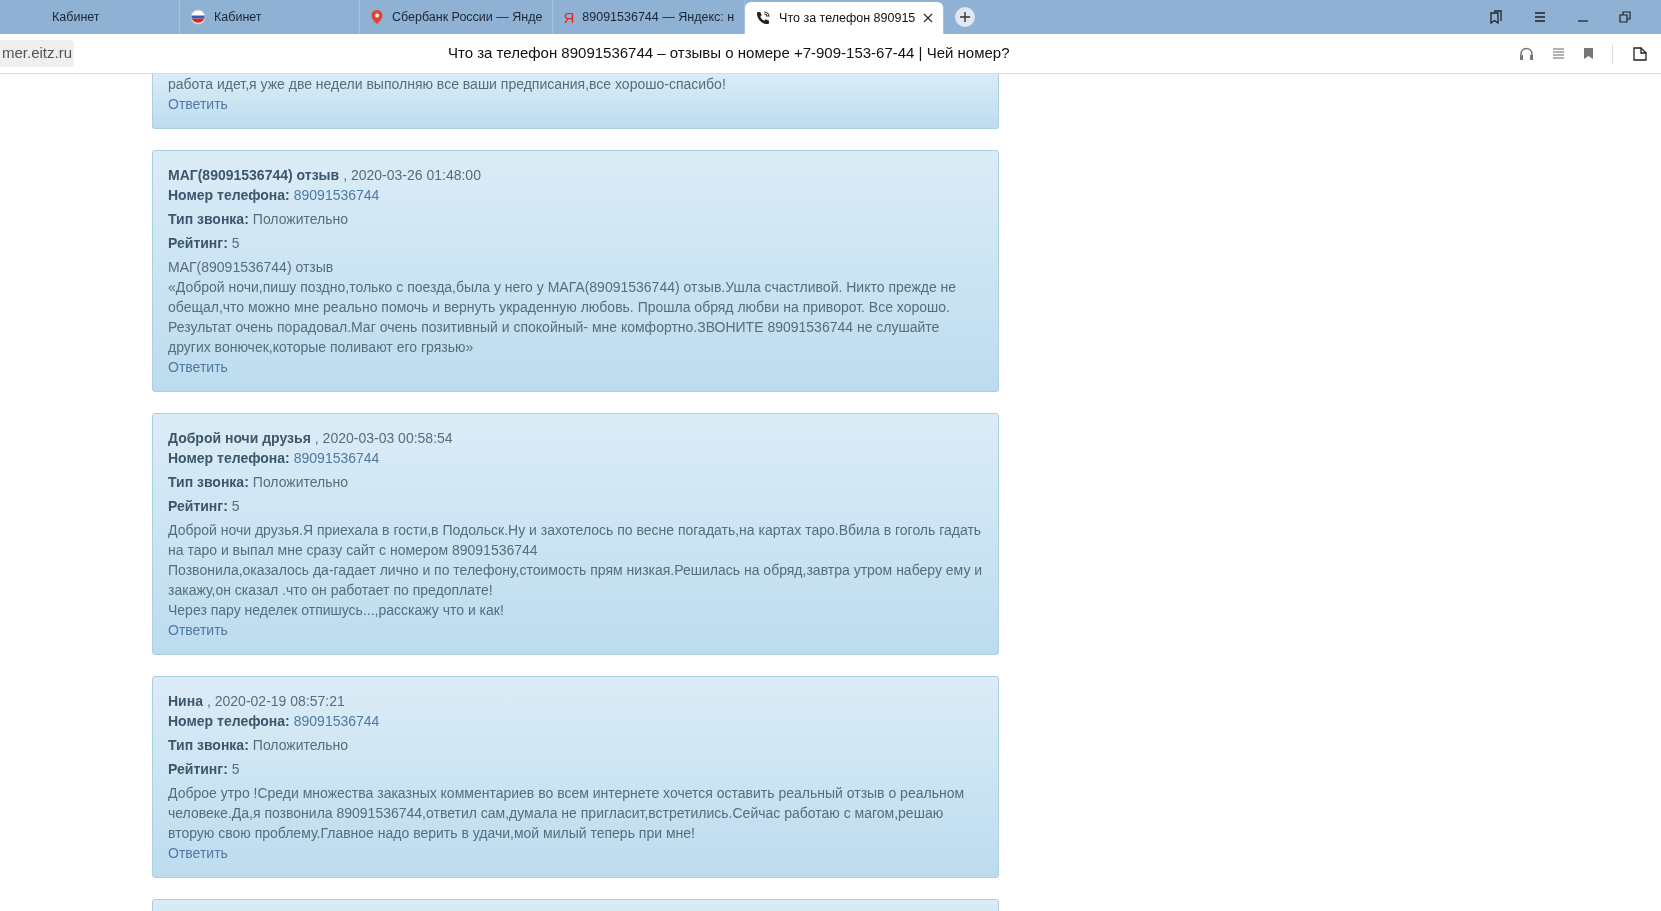 This screenshot has width=1661, height=911. What do you see at coordinates (447, 84) in the screenshot?
I see `review-text: работа идет,я уже две недели выполняю все ваши предписания,все хорошо-спасибо!` at bounding box center [447, 84].